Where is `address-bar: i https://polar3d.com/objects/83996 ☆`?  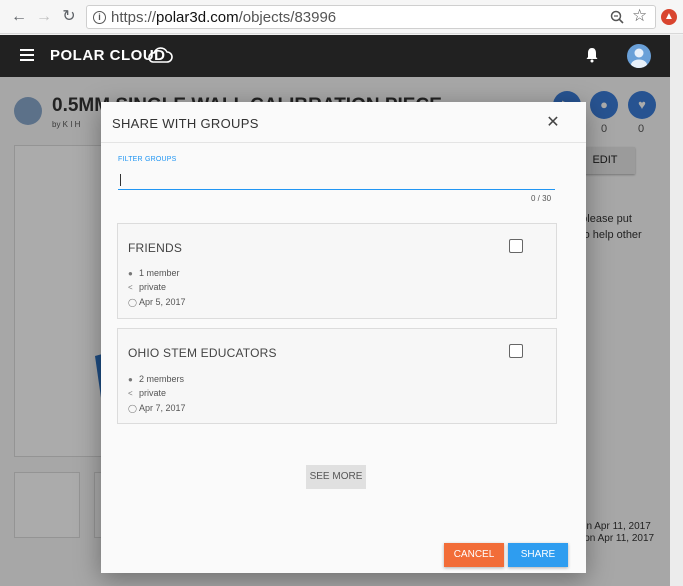
address-bar: i https://polar3d.com/objects/83996 ☆ is located at coordinates (371, 17).